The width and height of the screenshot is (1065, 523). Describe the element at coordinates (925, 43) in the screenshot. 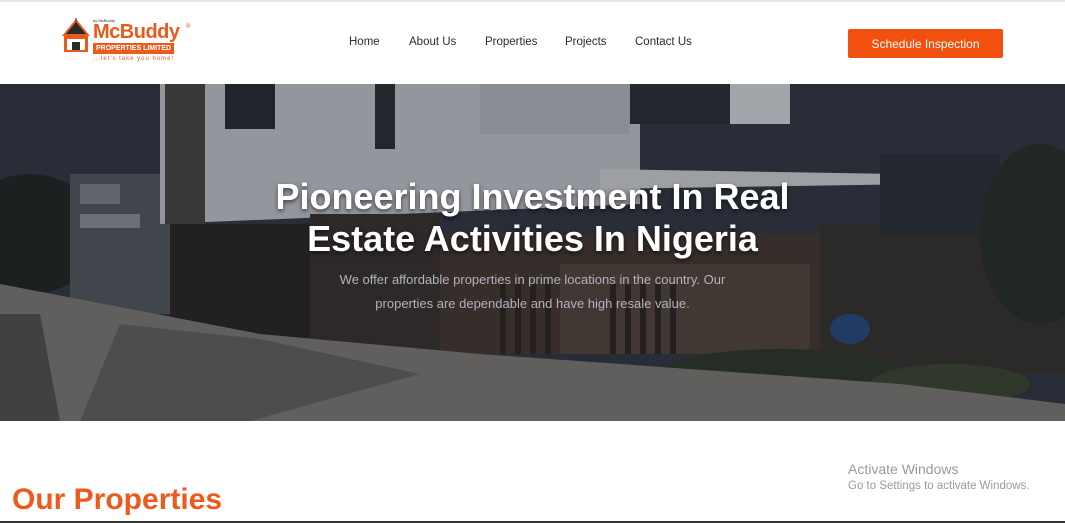

I see `schedule-inspection-button: Schedule Inspection` at that location.